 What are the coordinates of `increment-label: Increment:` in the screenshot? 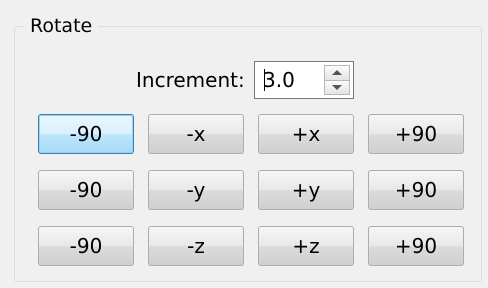 It's located at (190, 80).